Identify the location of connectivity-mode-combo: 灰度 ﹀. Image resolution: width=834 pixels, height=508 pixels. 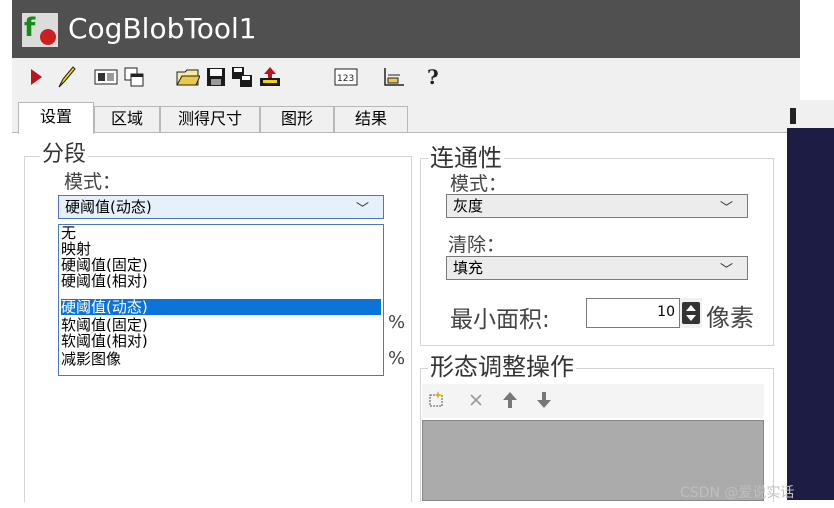
(597, 206).